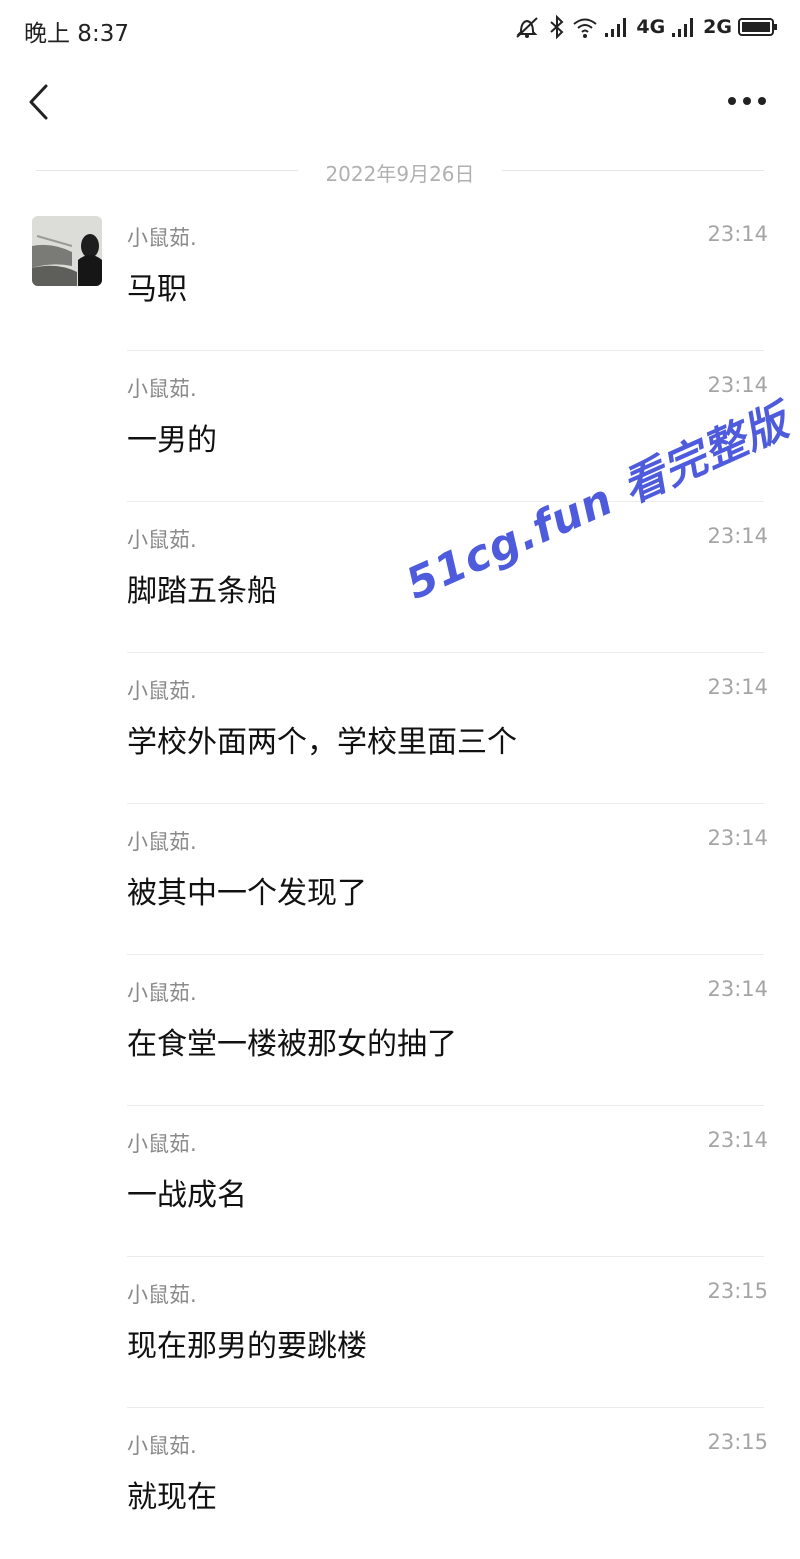 The width and height of the screenshot is (800, 1559). I want to click on nav-bar, so click(400, 102).